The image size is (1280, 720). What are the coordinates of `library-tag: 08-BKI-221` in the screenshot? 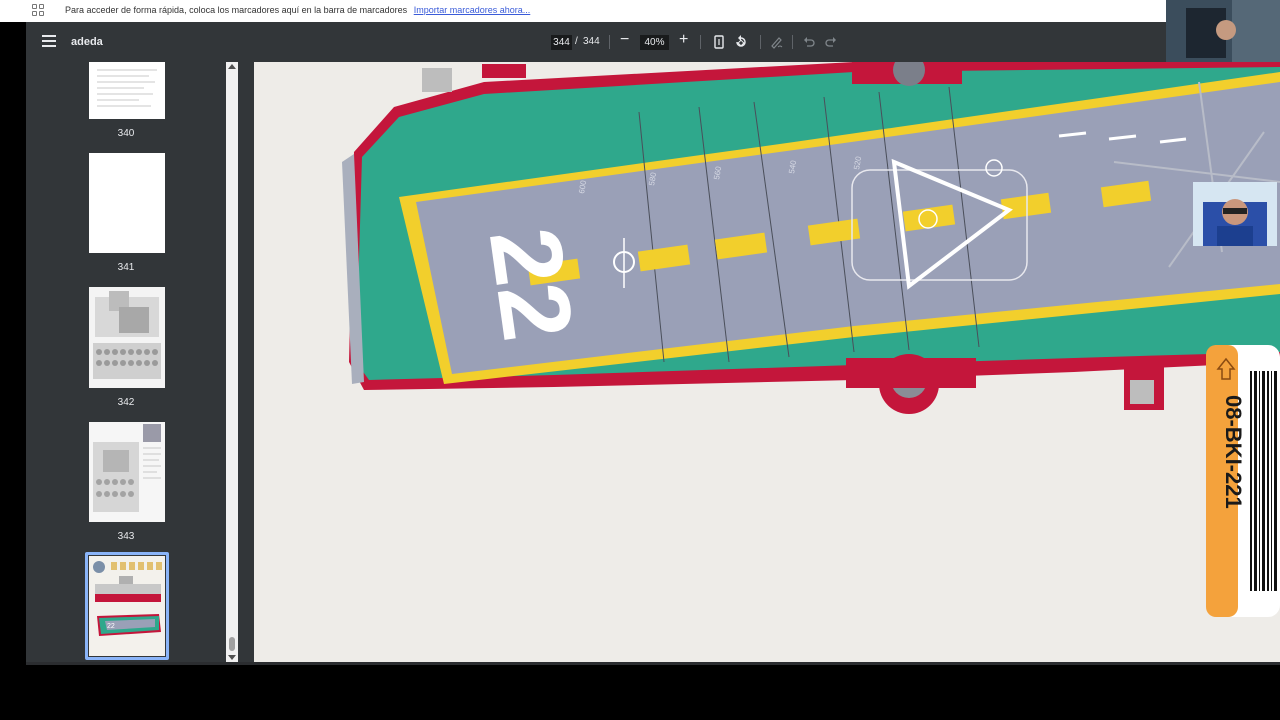 It's located at (1243, 481).